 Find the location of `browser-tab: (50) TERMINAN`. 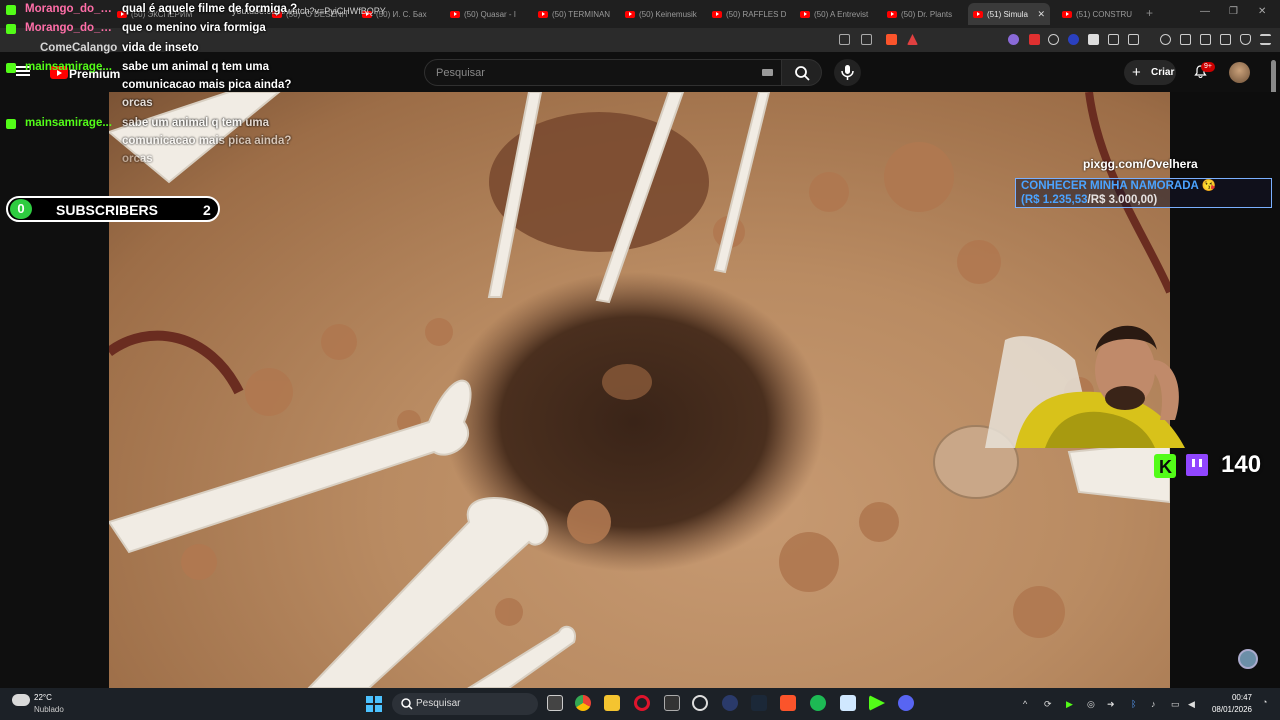

browser-tab: (50) TERMINAN is located at coordinates (578, 14).